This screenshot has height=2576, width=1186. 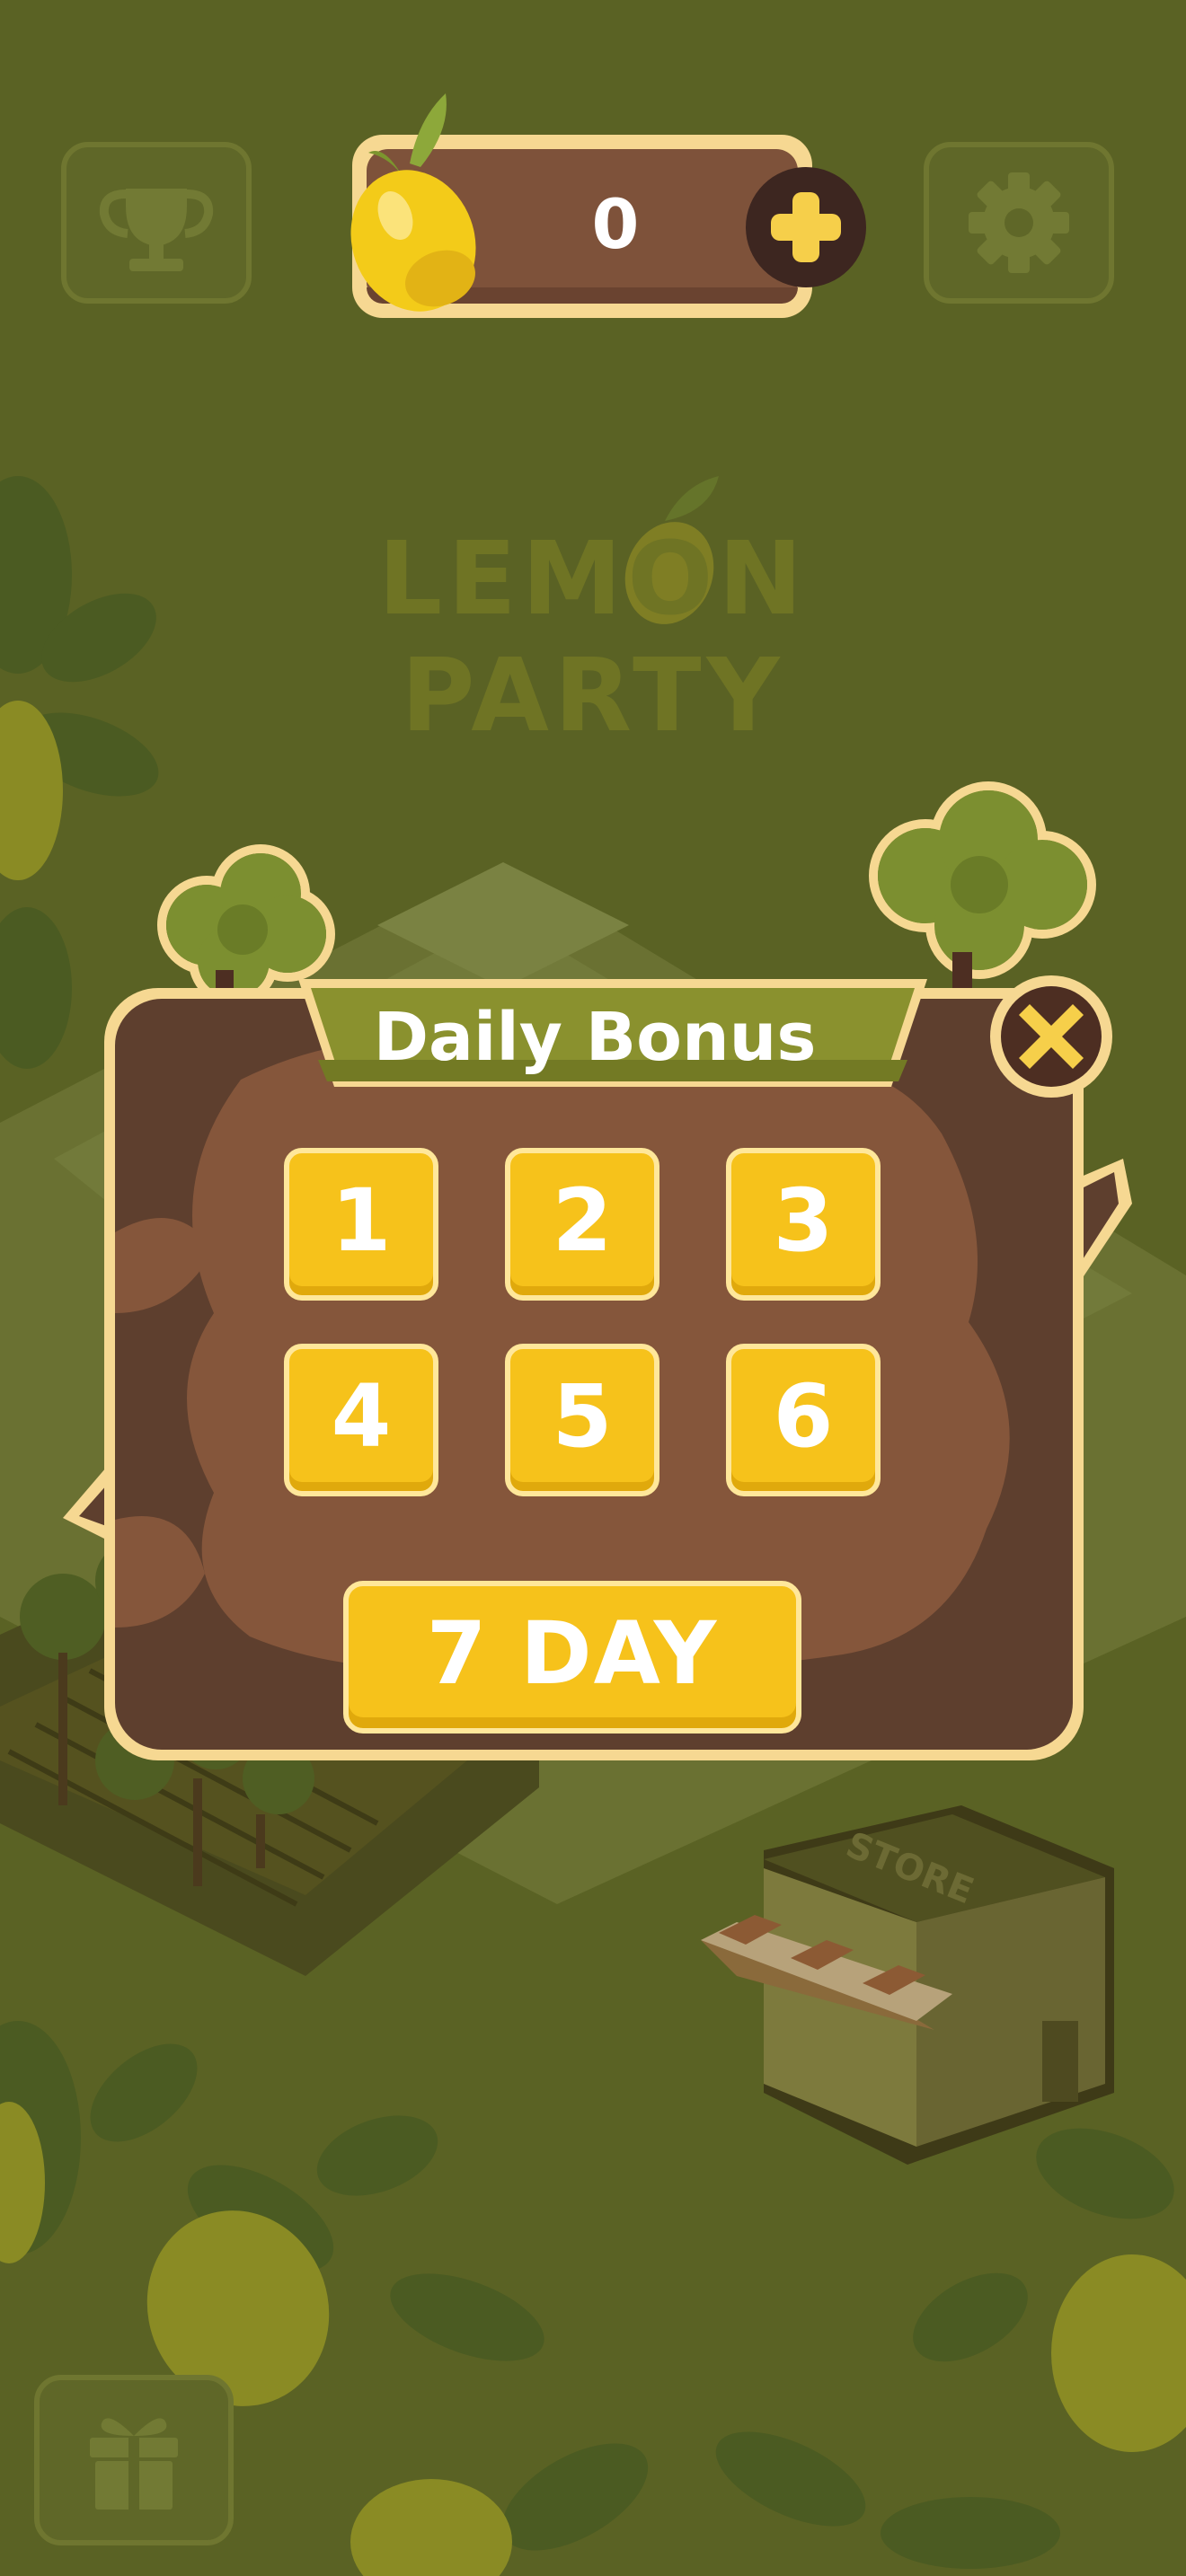 I want to click on dialog-title: Daily Bonus, so click(x=595, y=1037).